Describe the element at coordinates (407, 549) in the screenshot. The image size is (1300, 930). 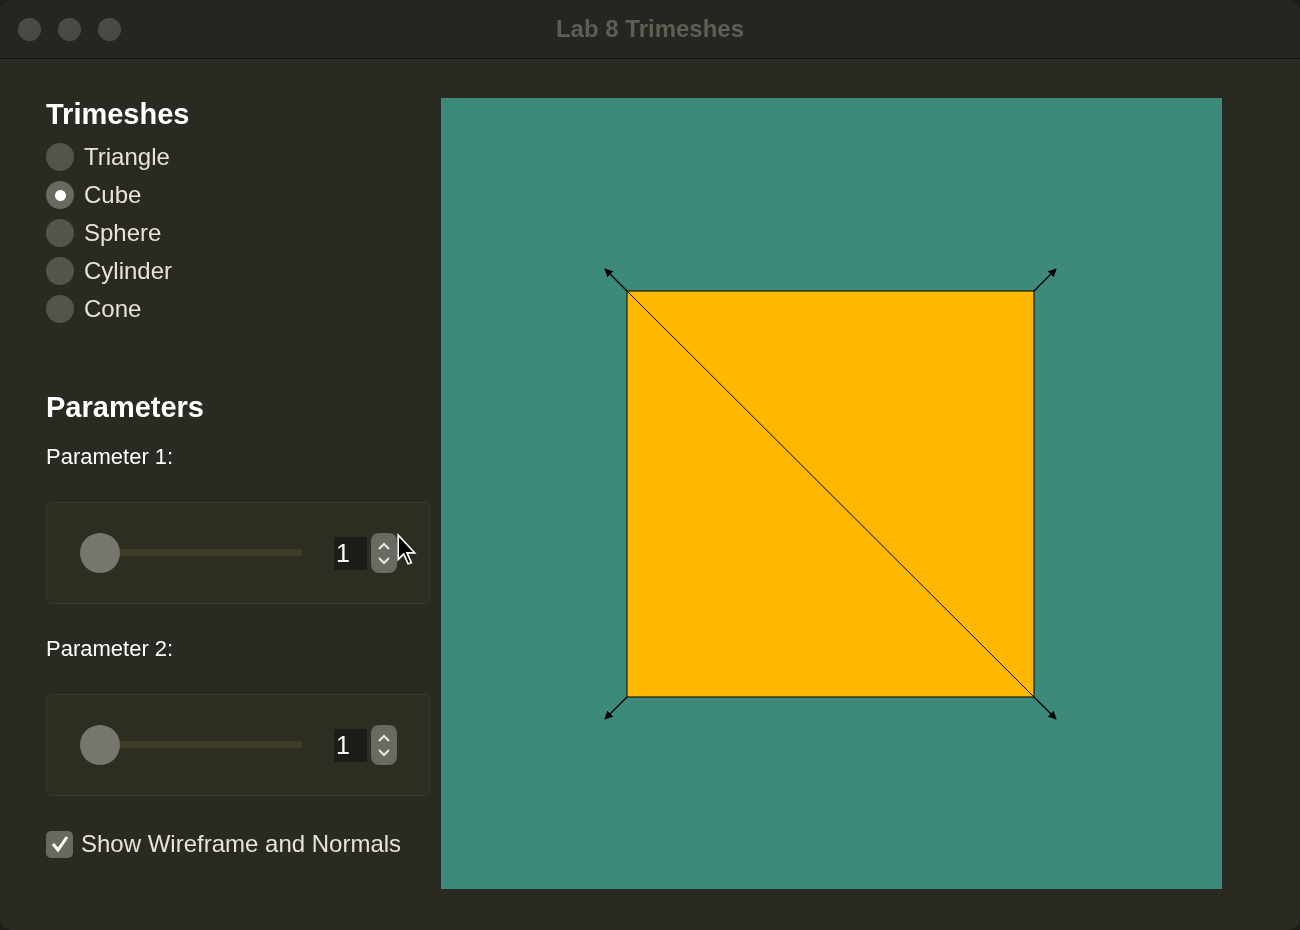
I see `mouse-pointer-icon` at that location.